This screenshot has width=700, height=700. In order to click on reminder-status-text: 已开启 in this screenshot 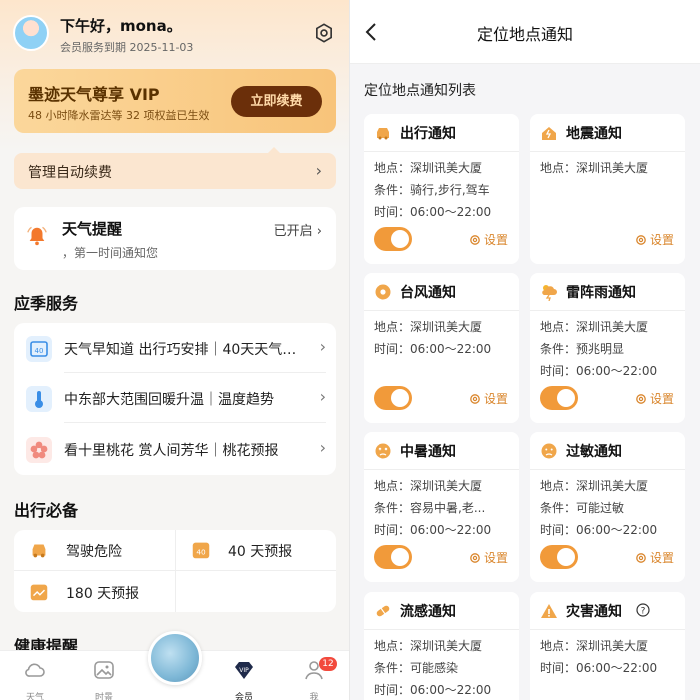, I will do `click(293, 231)`.